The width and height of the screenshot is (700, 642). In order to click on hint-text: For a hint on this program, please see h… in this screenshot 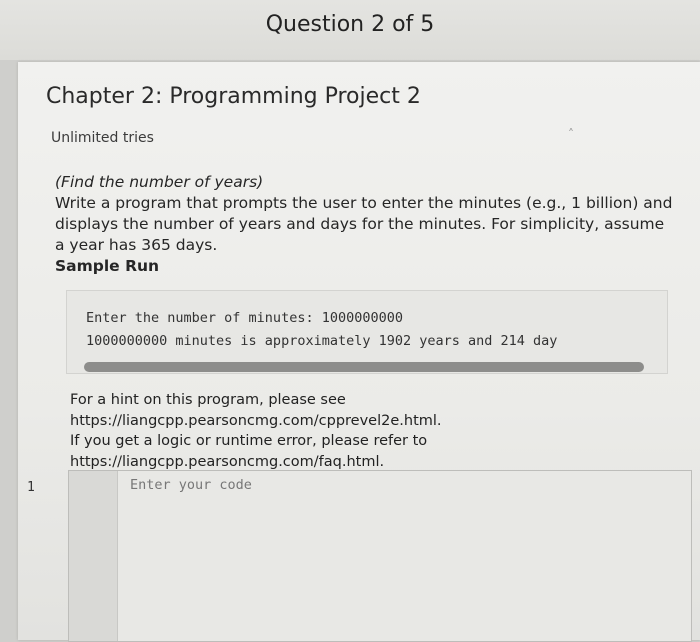, I will do `click(300, 431)`.